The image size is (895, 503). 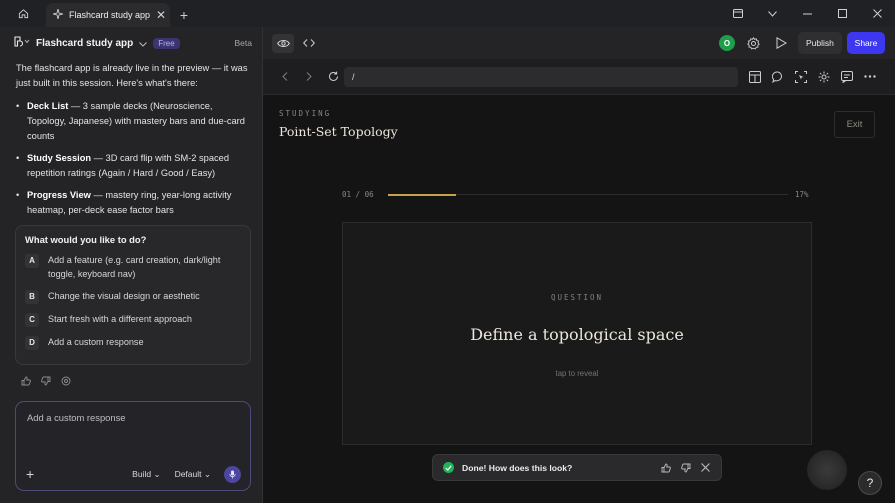 I want to click on more-options-icon, so click(x=869, y=76).